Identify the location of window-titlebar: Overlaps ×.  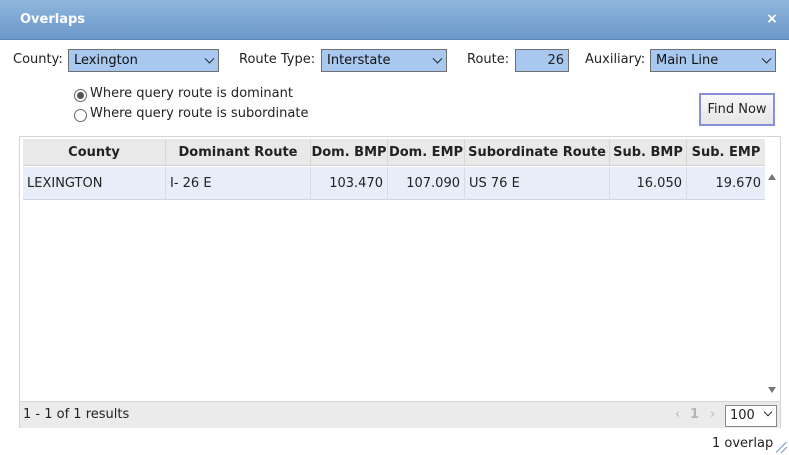
(394, 20).